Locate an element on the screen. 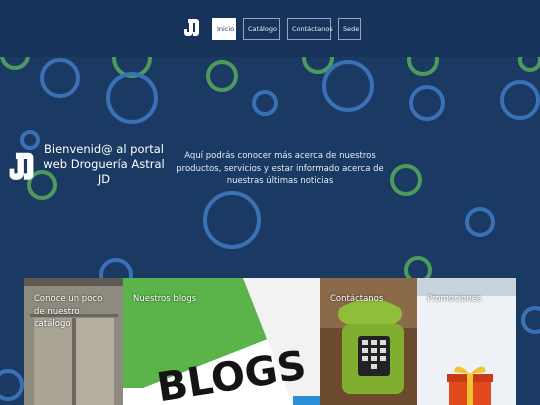 The height and width of the screenshot is (405, 540). card-promociones: Promociones is located at coordinates (466, 341).